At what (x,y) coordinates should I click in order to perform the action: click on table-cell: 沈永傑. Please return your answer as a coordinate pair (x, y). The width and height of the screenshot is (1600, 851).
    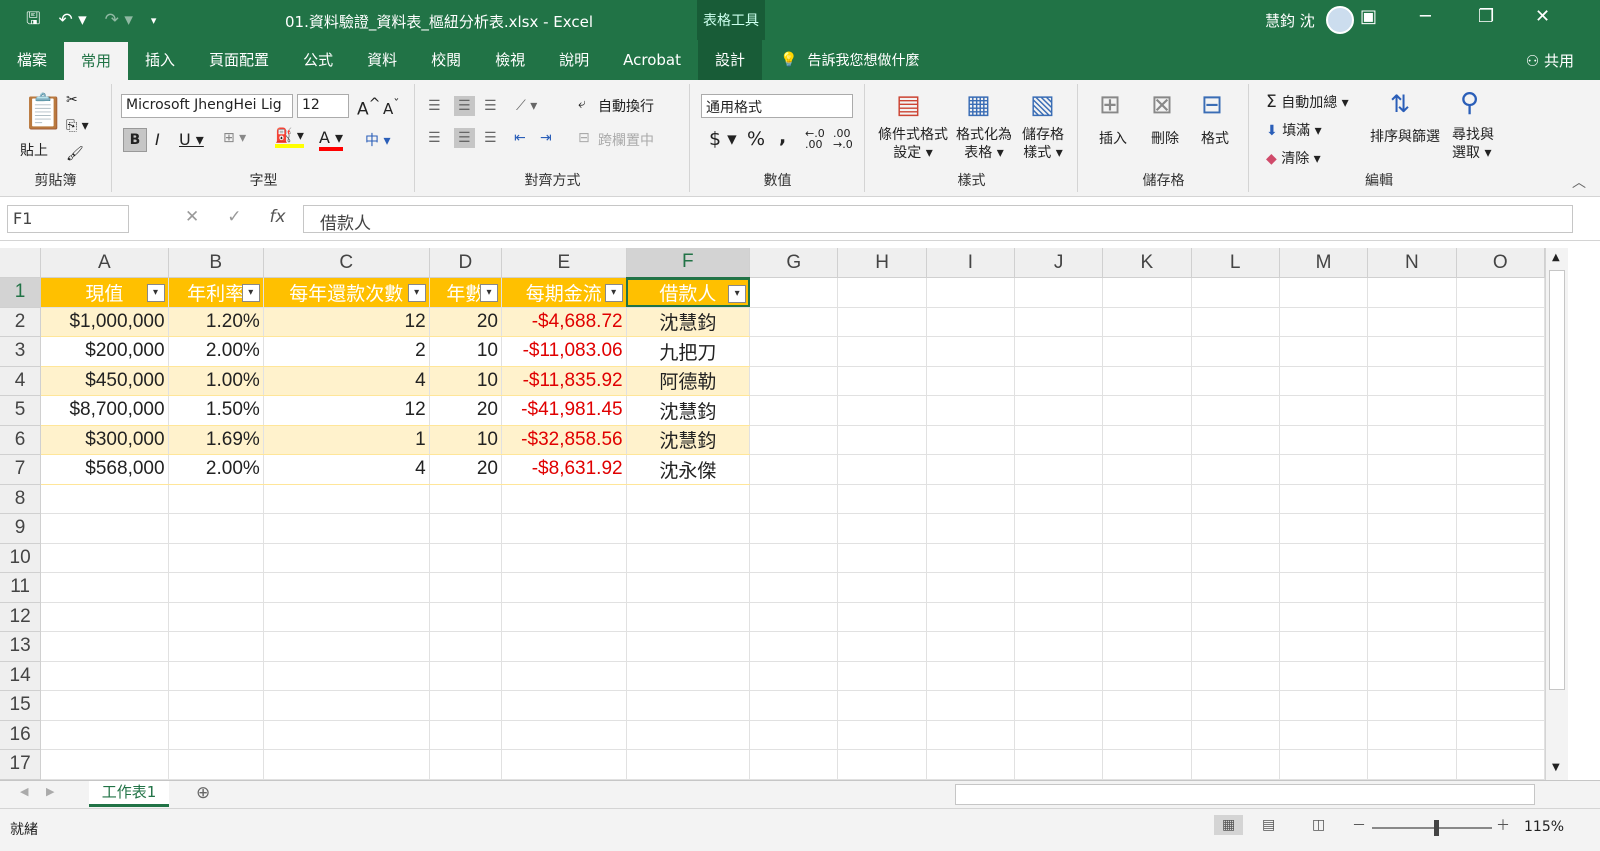
    Looking at the image, I should click on (688, 469).